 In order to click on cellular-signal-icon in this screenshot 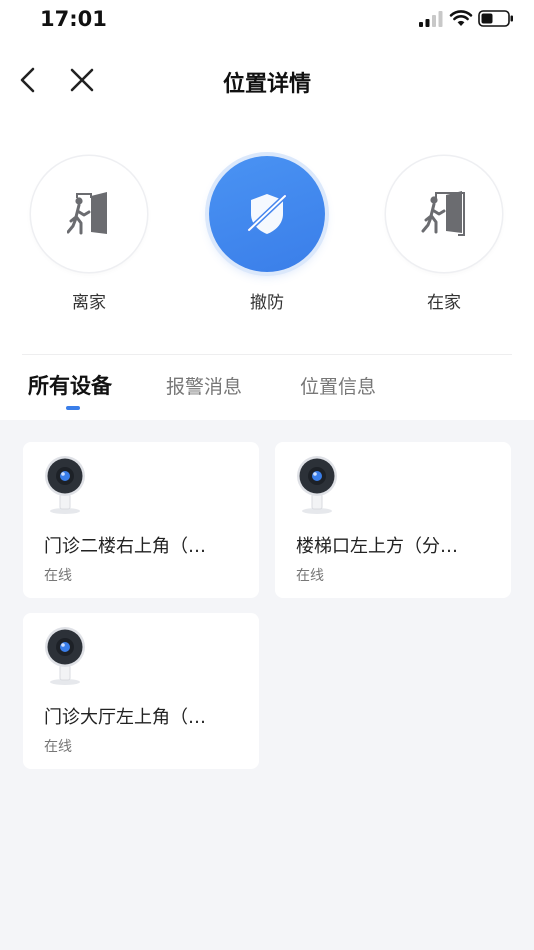, I will do `click(431, 19)`.